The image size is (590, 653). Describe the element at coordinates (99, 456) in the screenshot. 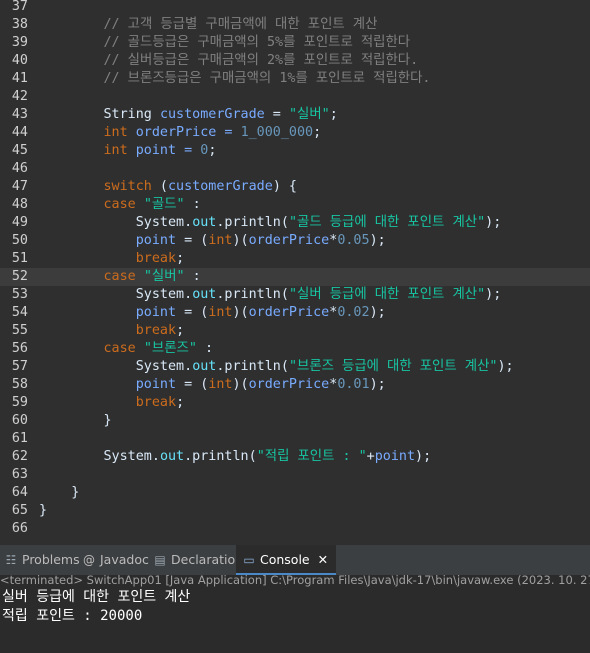

I see `code-token: System.` at that location.